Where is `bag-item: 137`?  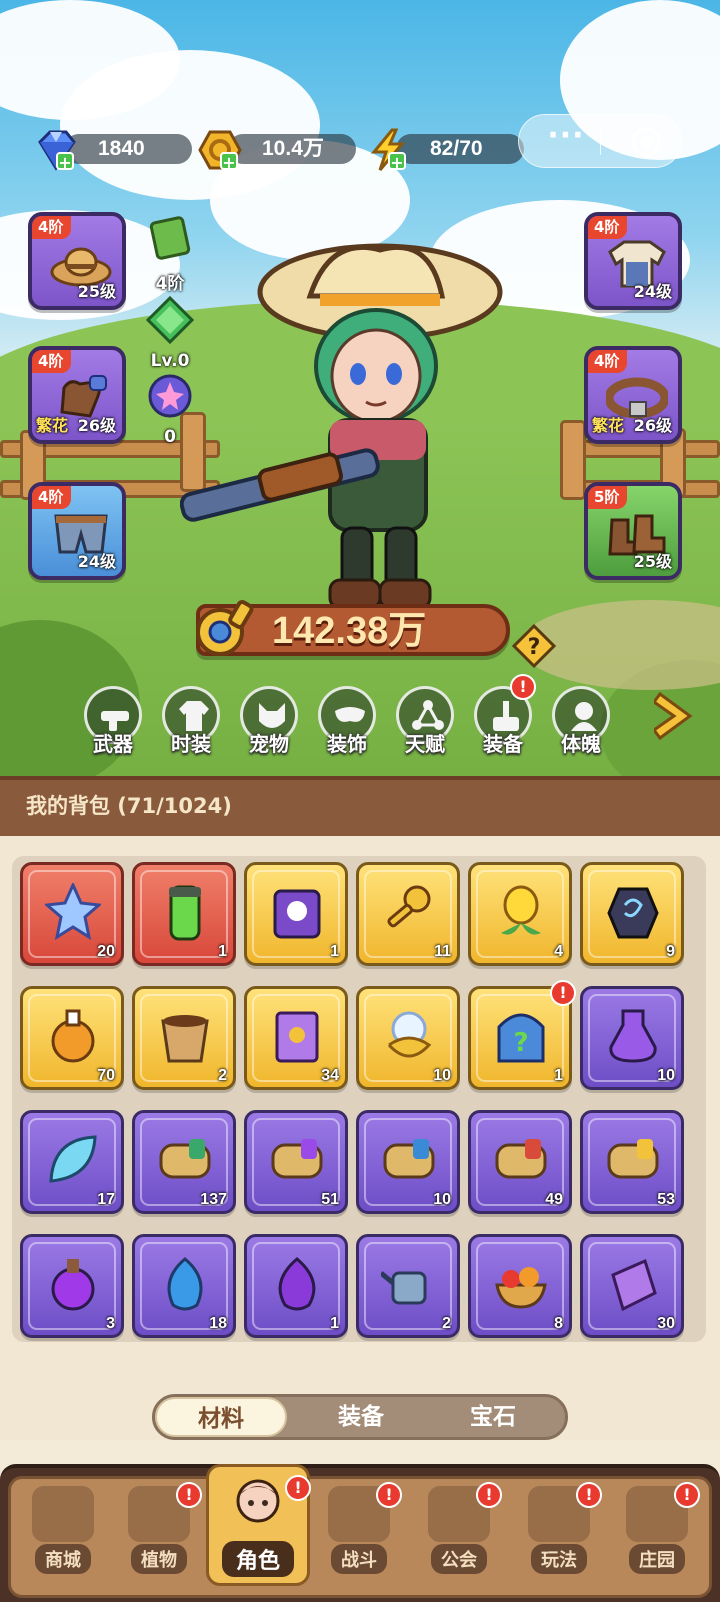
bag-item: 137 is located at coordinates (184, 1162).